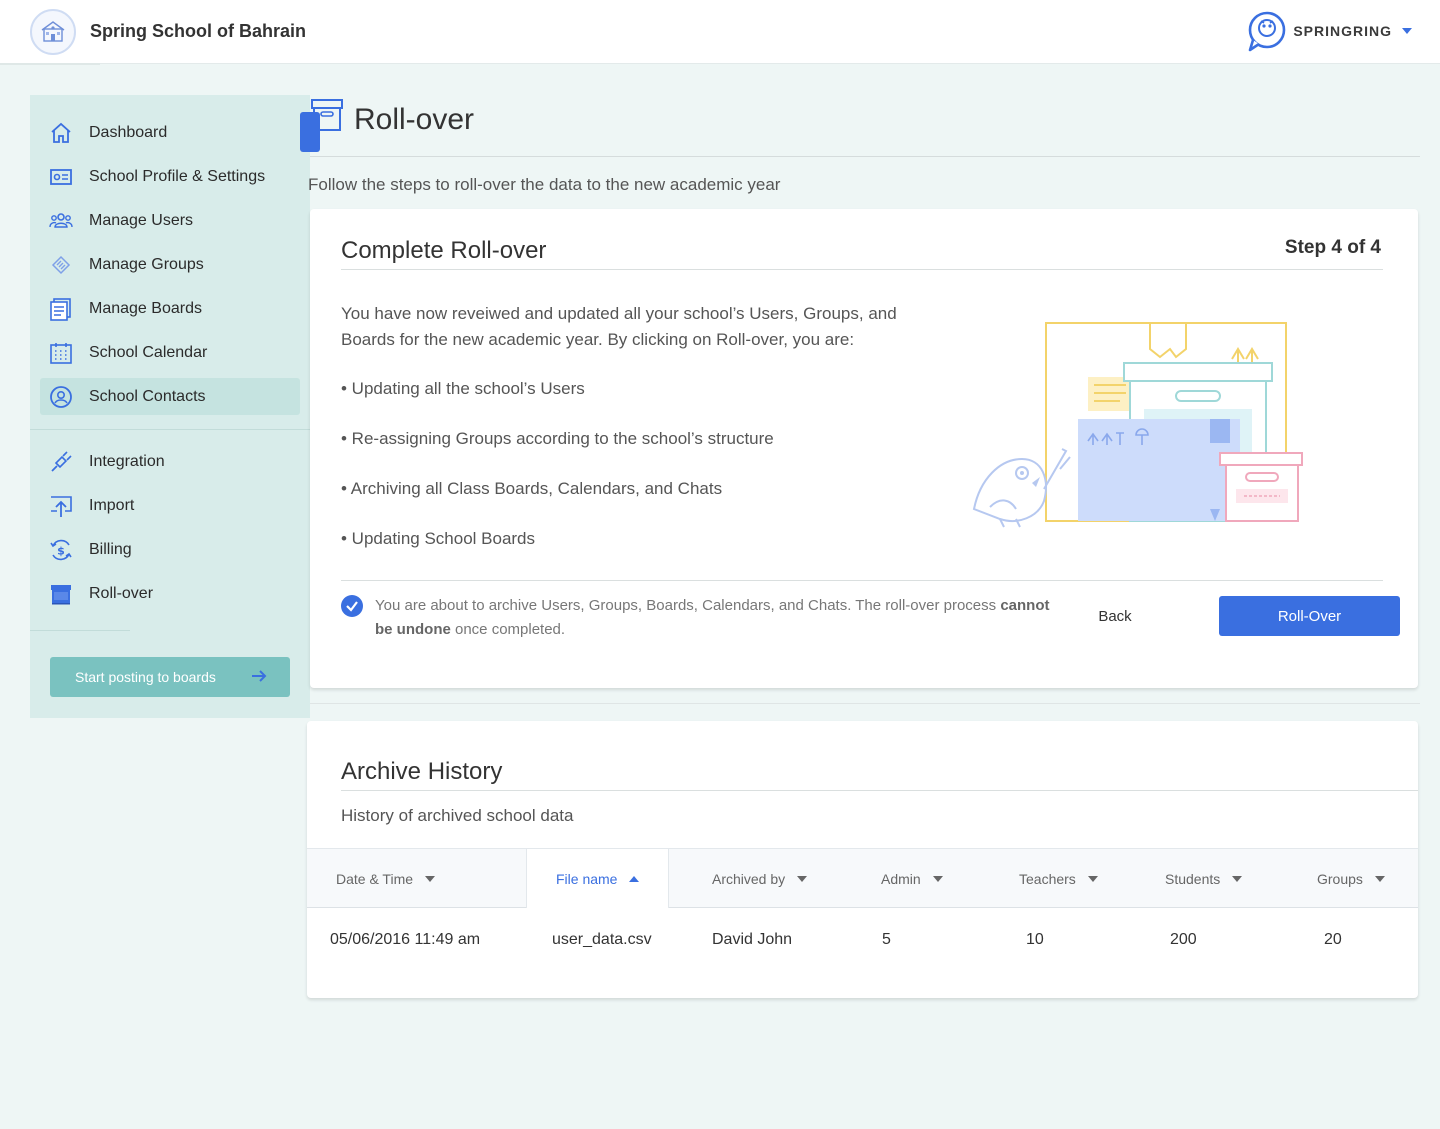  I want to click on school-logo-icon, so click(53, 32).